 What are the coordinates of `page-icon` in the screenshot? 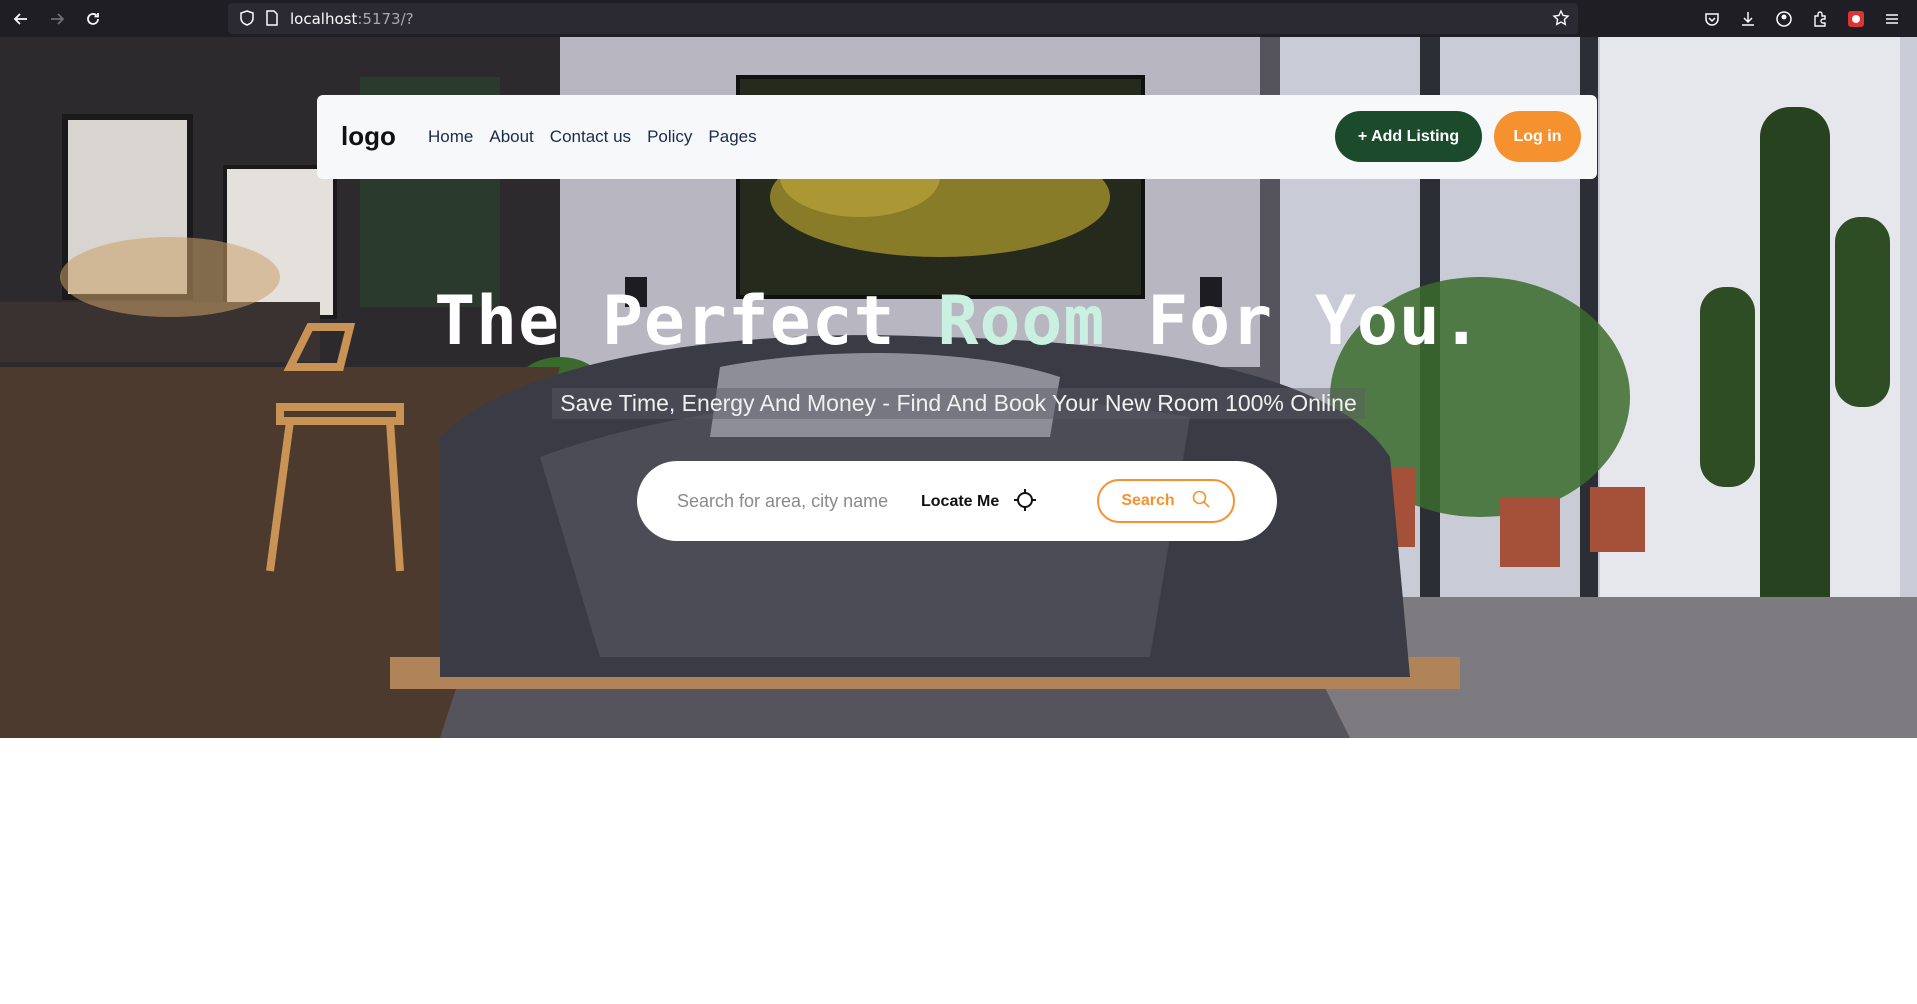 It's located at (272, 20).